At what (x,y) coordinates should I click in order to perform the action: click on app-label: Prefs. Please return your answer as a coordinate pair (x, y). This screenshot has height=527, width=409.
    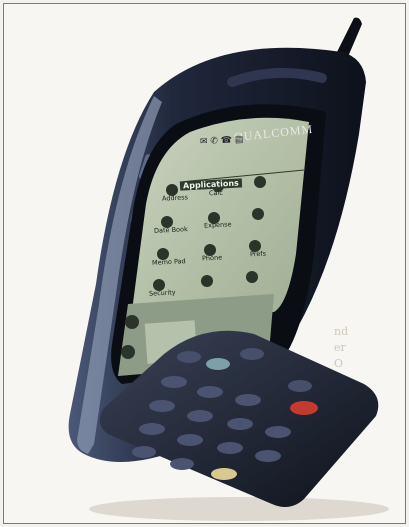
    Looking at the image, I should click on (258, 254).